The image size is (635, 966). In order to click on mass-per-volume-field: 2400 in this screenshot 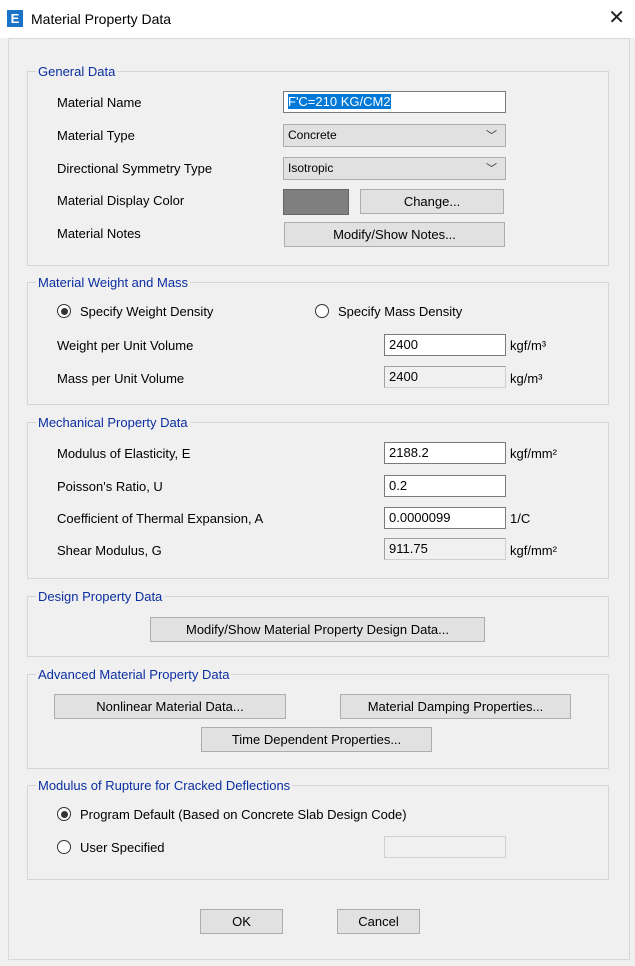, I will do `click(445, 377)`.